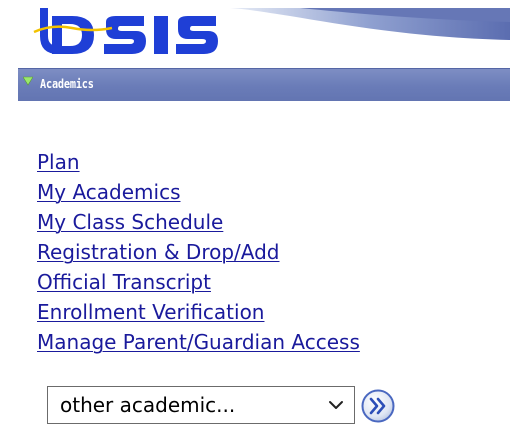 The image size is (510, 448). What do you see at coordinates (198, 192) in the screenshot?
I see `list-item: My Academics` at bounding box center [198, 192].